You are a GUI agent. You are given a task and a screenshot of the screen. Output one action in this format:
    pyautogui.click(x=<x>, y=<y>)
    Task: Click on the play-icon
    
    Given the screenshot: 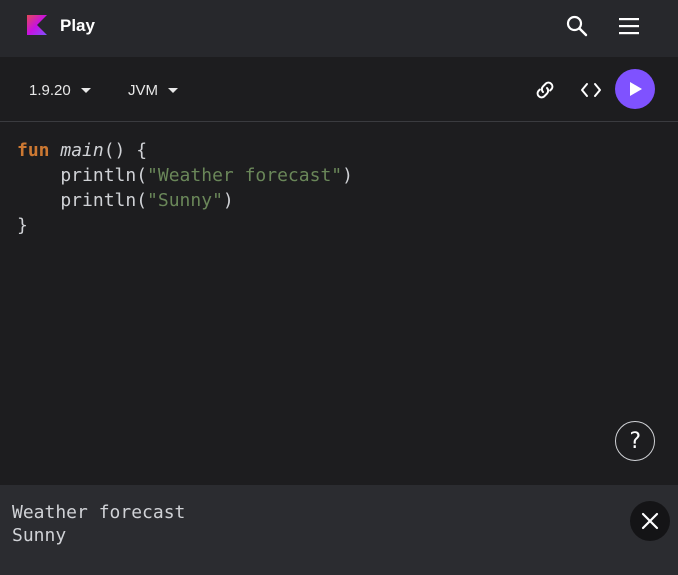 What is the action you would take?
    pyautogui.click(x=636, y=89)
    